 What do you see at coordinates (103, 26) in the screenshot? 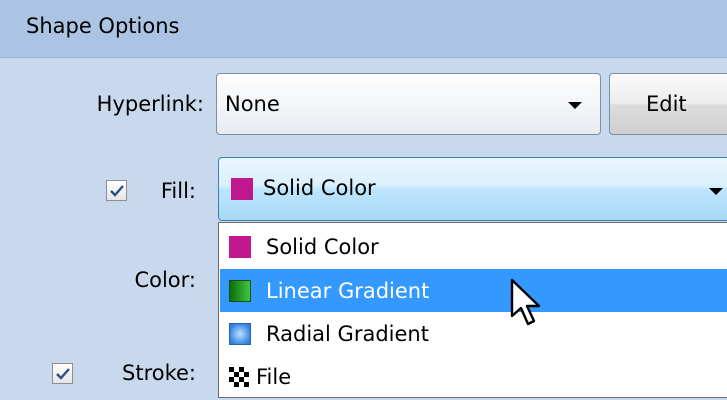
I see `panel-title: Shape Options` at bounding box center [103, 26].